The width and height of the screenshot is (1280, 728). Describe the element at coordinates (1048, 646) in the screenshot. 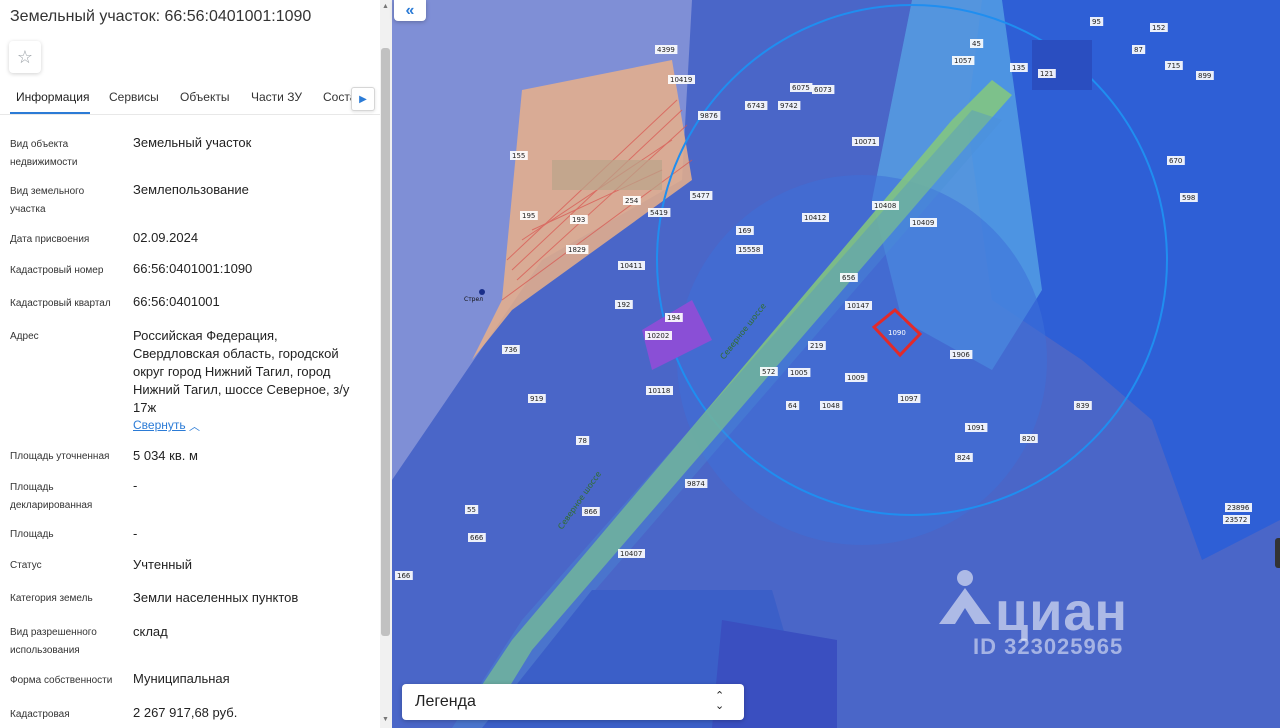

I see `watermark-id: ID 323025965` at that location.